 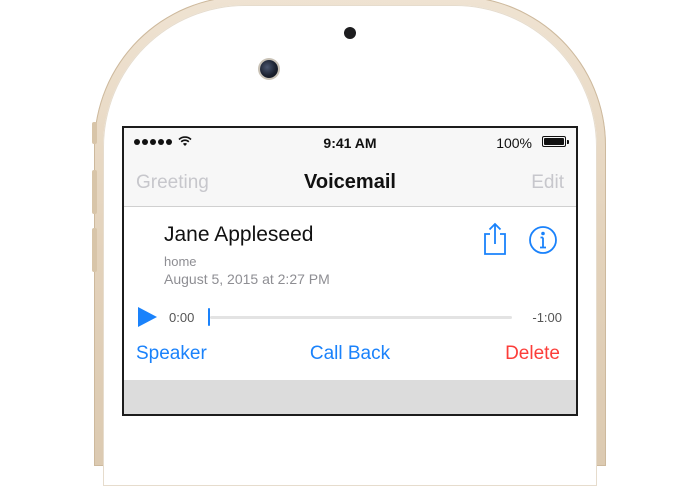 I want to click on progress-track, so click(x=361, y=317).